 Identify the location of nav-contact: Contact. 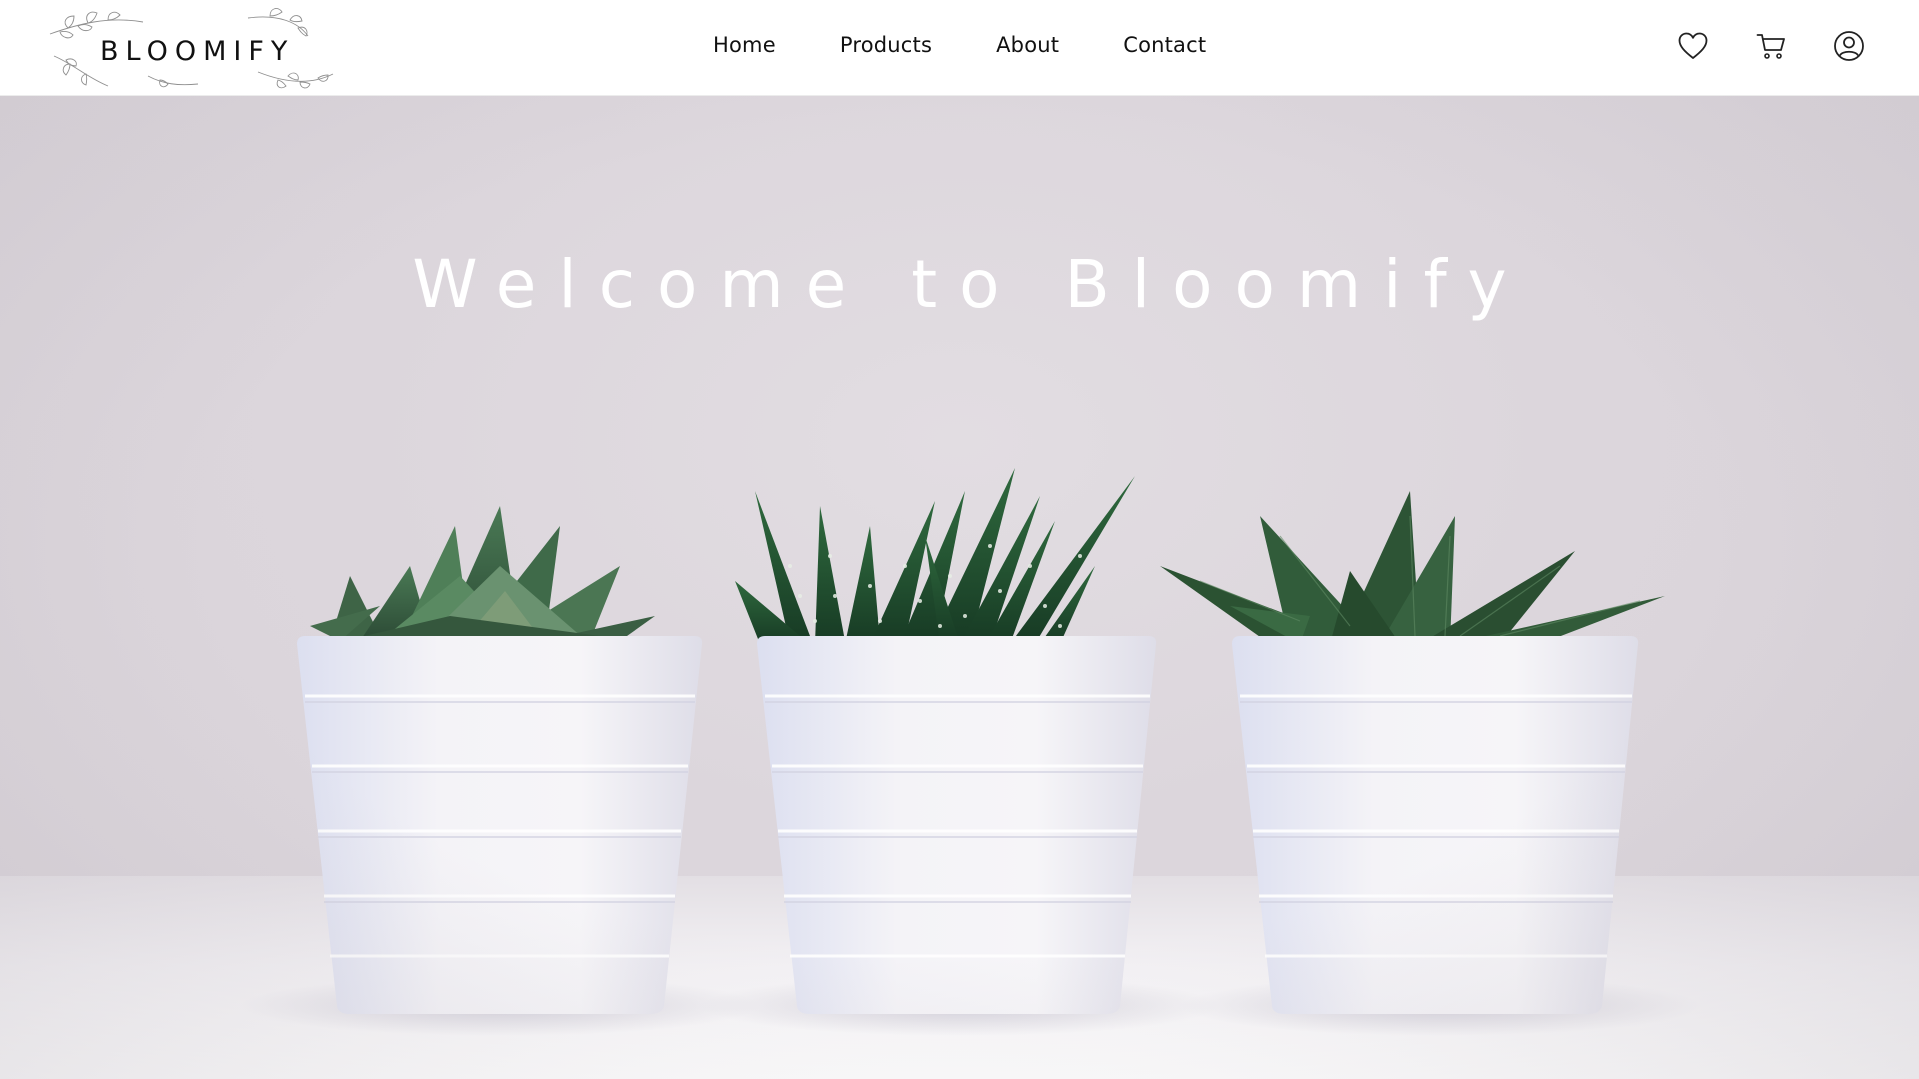
(1164, 45).